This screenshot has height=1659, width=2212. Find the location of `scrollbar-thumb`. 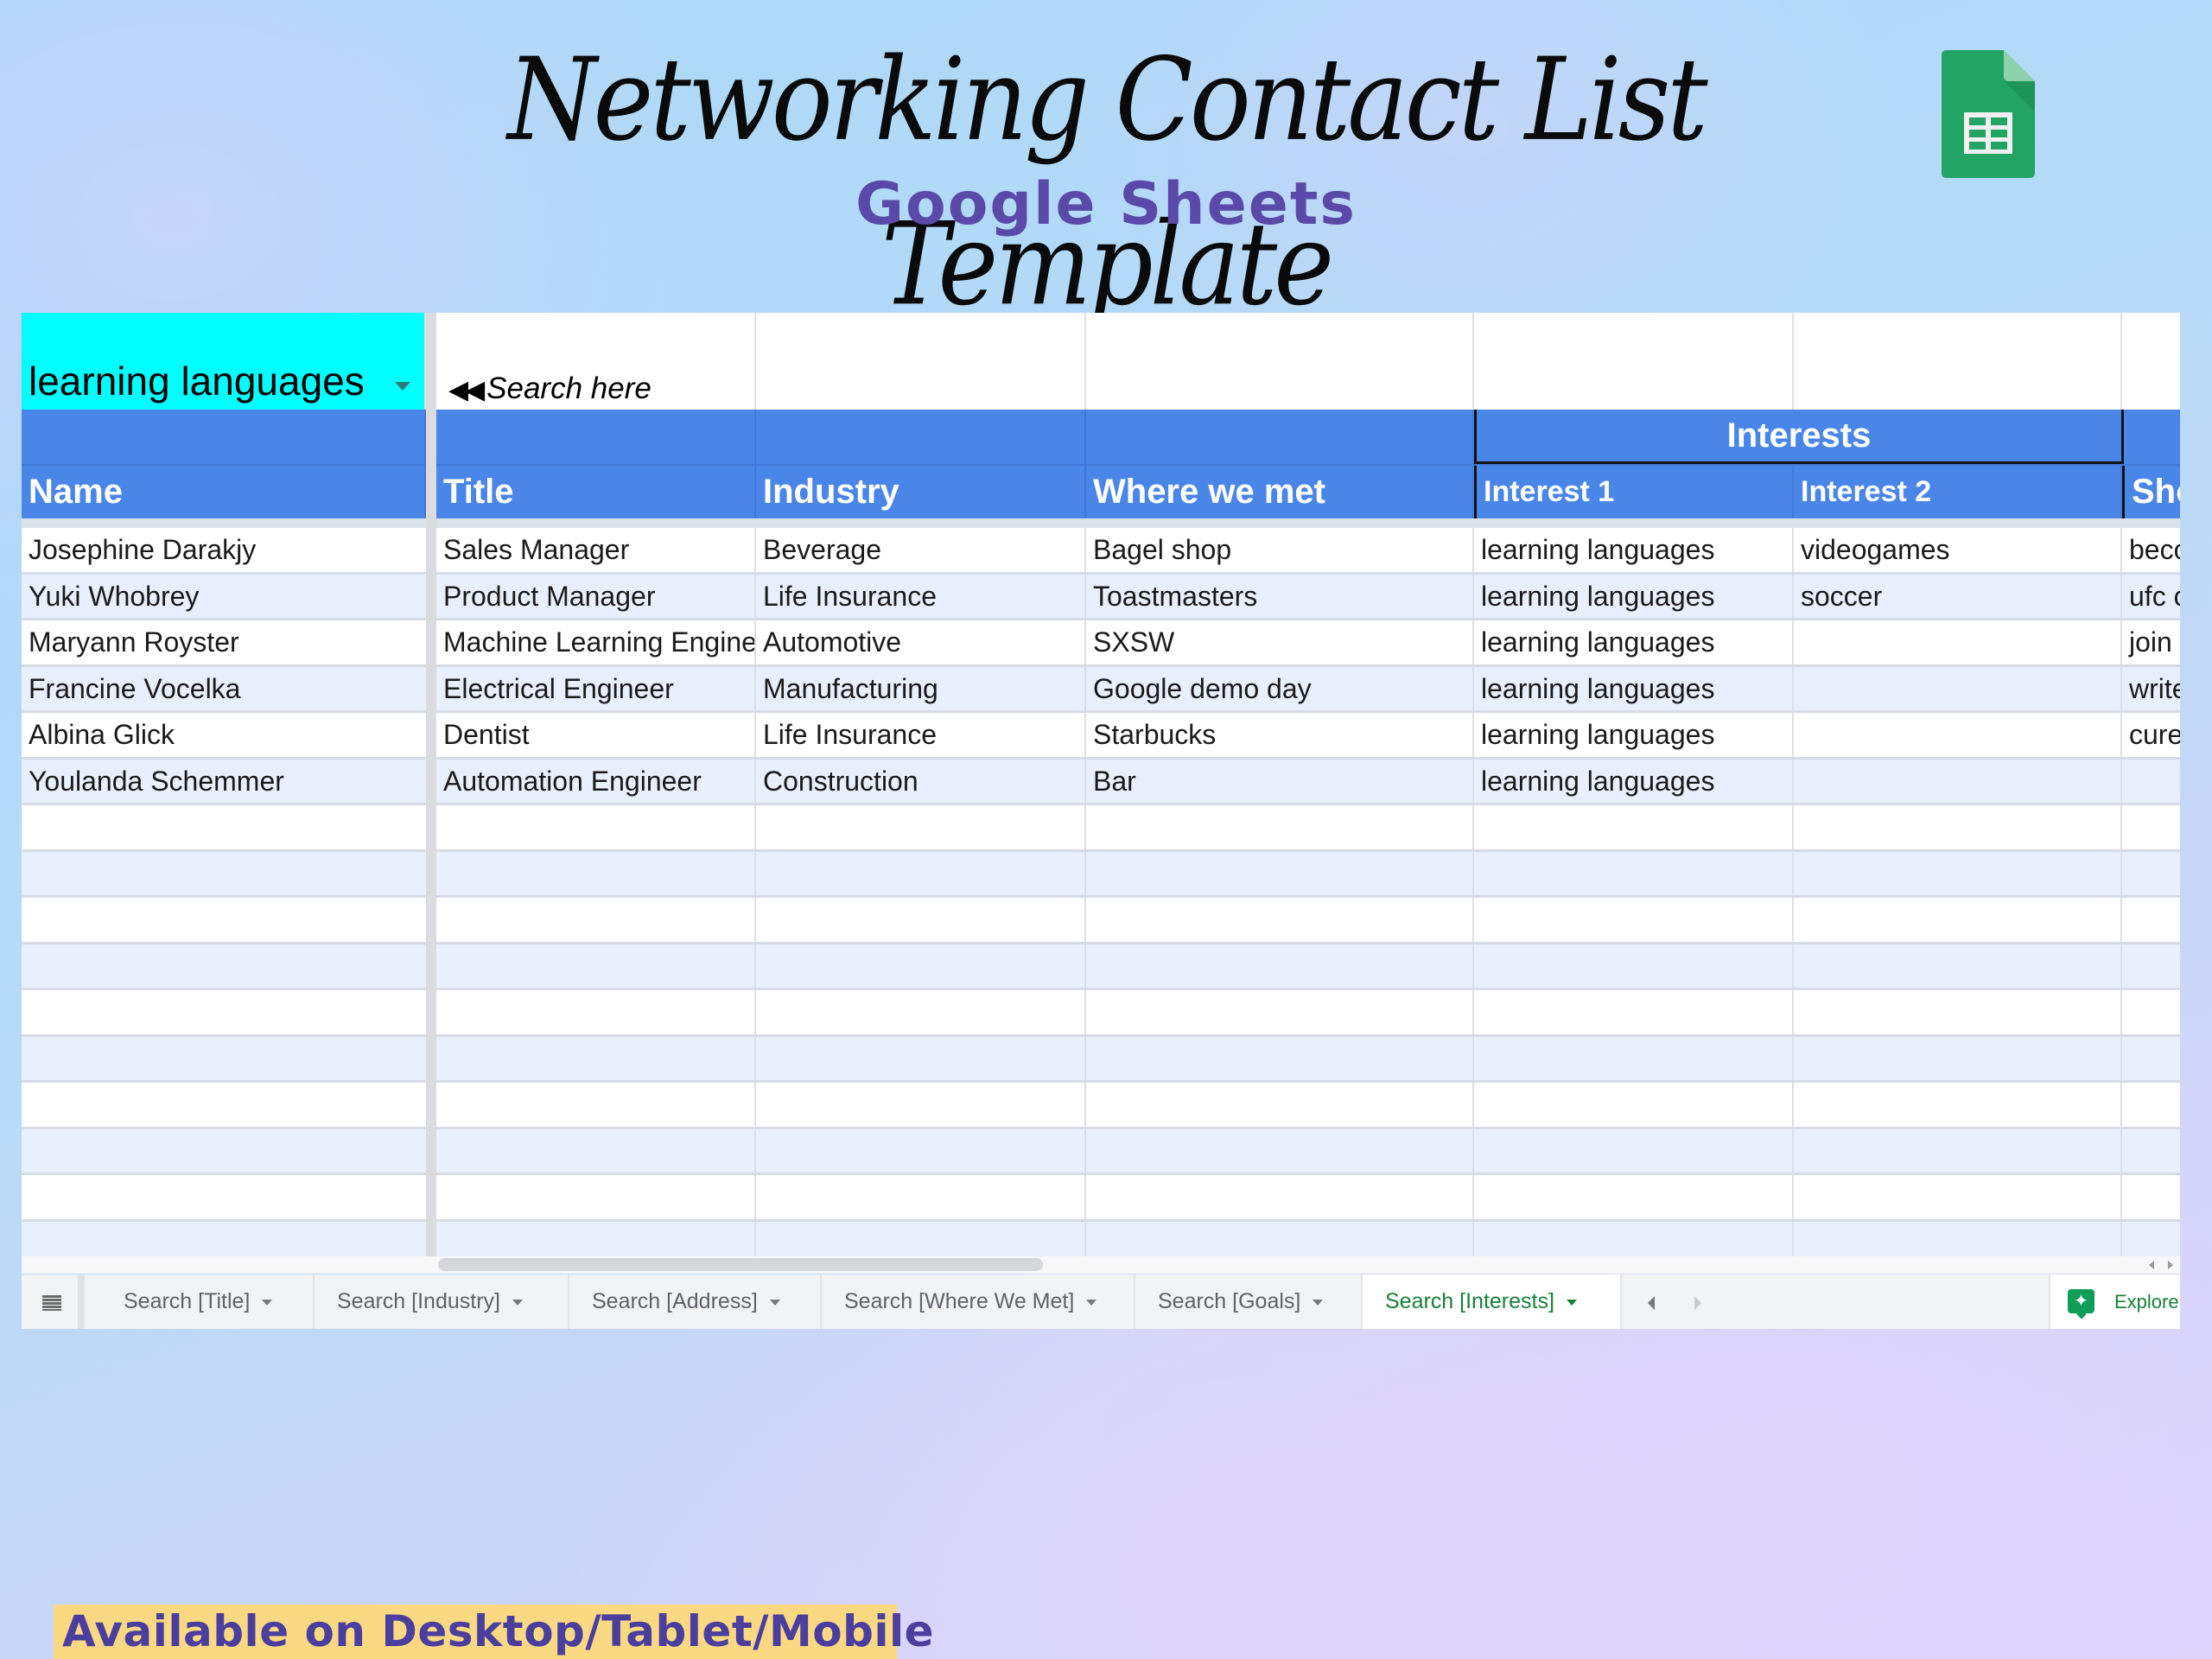

scrollbar-thumb is located at coordinates (740, 1264).